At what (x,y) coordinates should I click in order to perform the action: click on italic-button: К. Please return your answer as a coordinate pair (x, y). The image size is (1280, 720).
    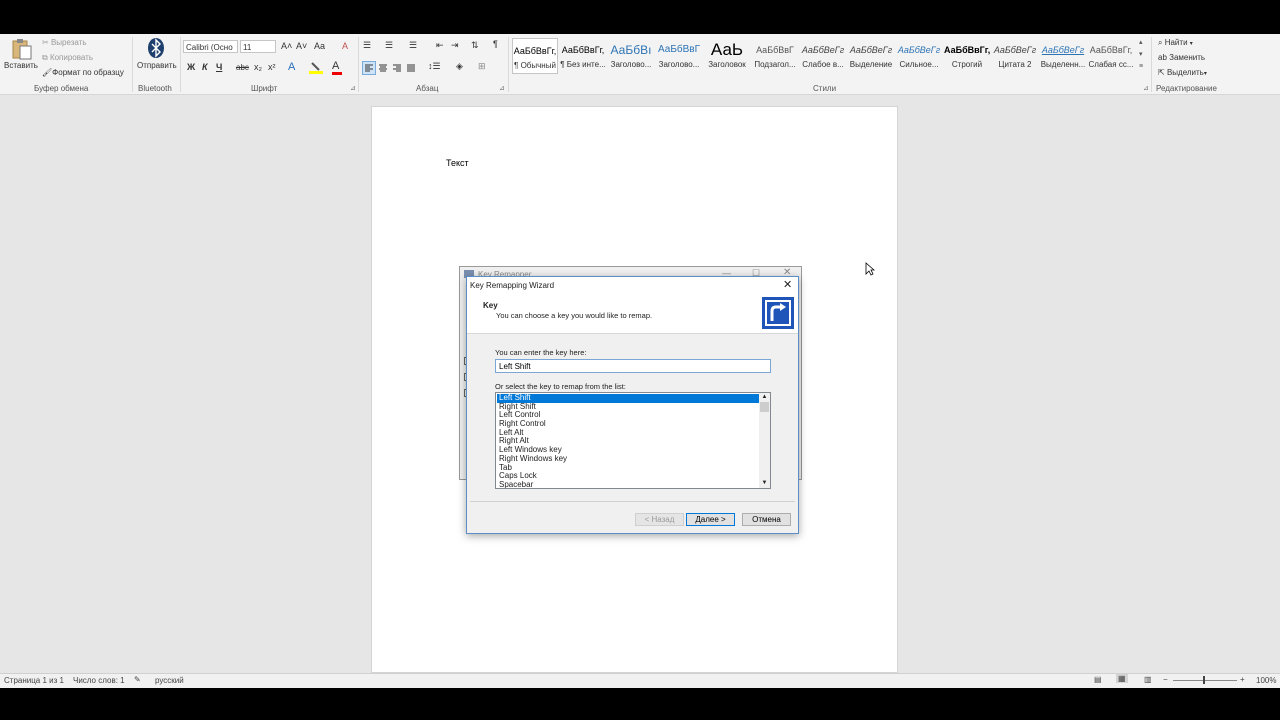
    Looking at the image, I should click on (205, 67).